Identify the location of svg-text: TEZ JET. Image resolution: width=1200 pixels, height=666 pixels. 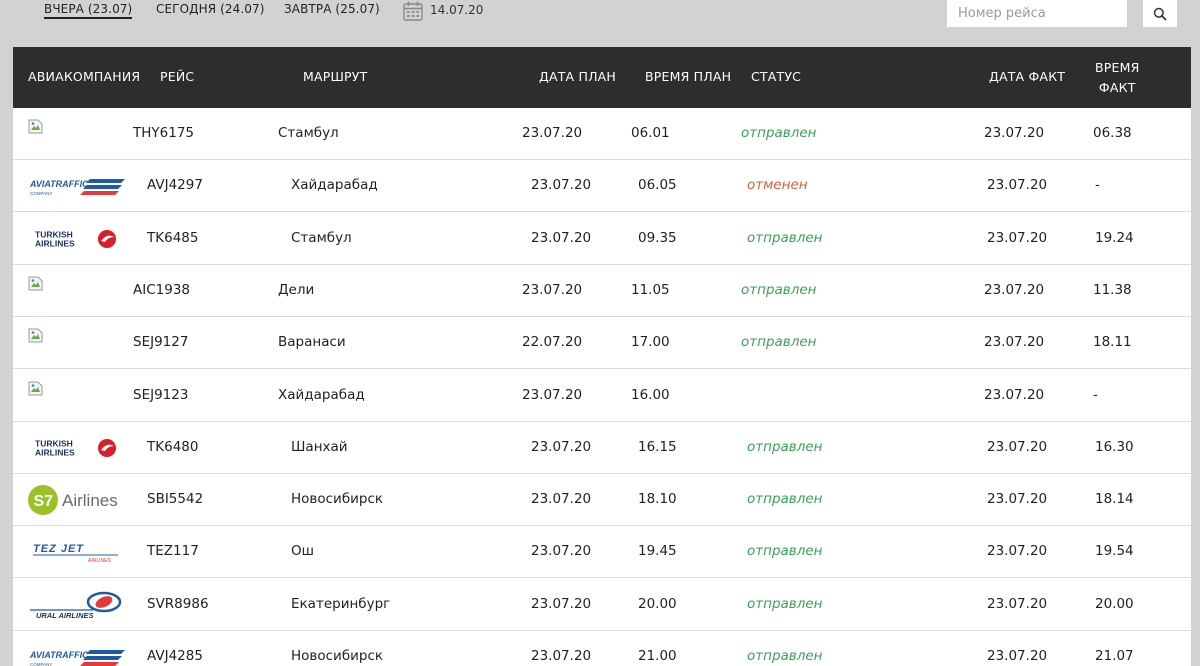
(58, 549).